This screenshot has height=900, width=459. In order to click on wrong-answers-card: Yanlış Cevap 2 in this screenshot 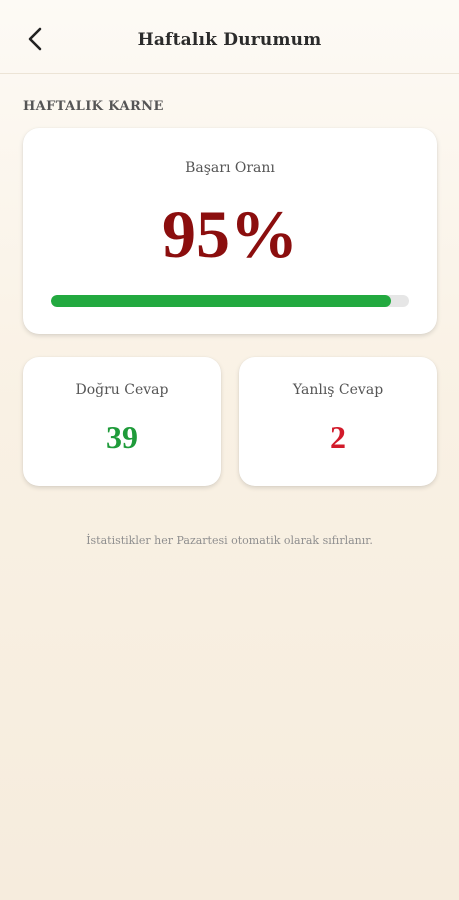, I will do `click(338, 421)`.